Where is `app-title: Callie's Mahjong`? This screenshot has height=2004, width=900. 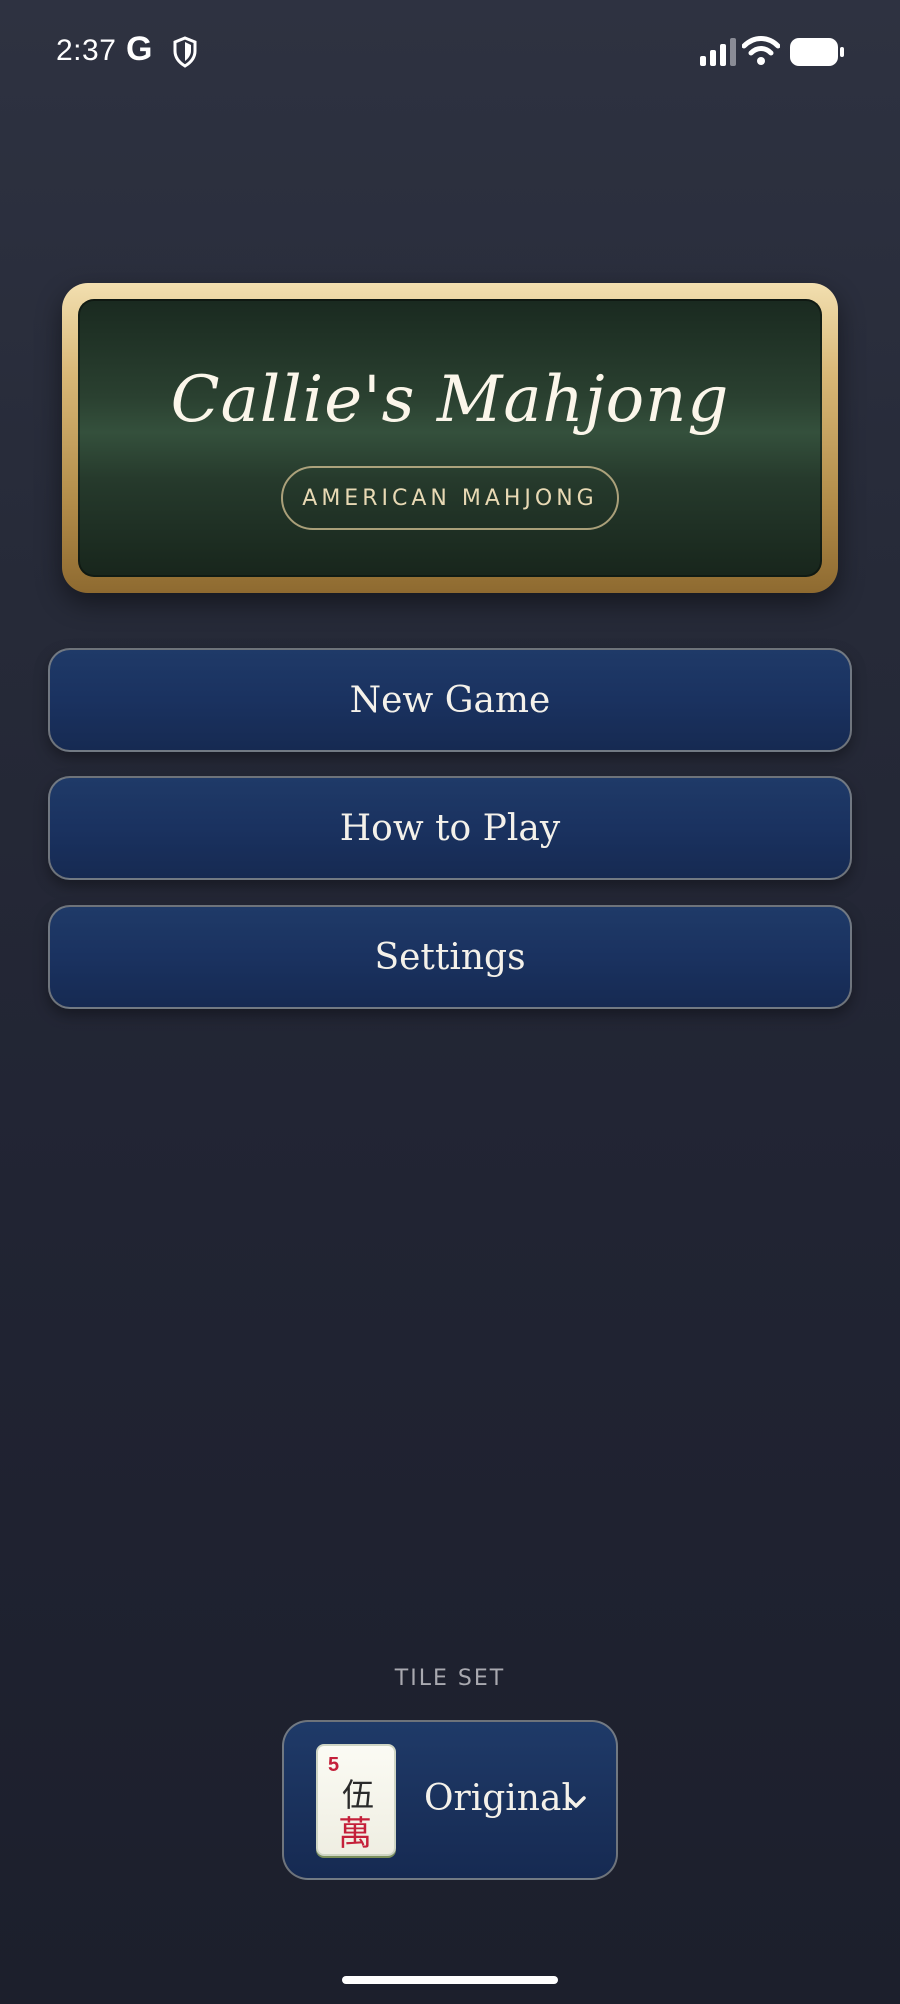 app-title: Callie's Mahjong is located at coordinates (450, 400).